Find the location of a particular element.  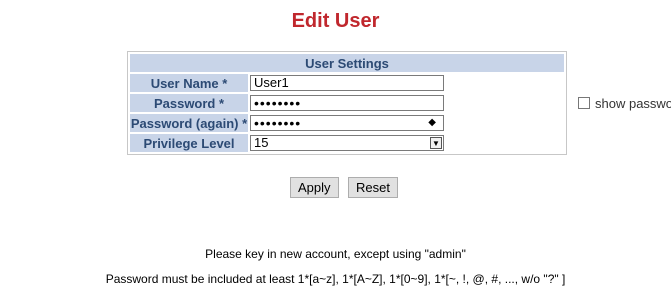

page-title: Edit User is located at coordinates (335, 21).